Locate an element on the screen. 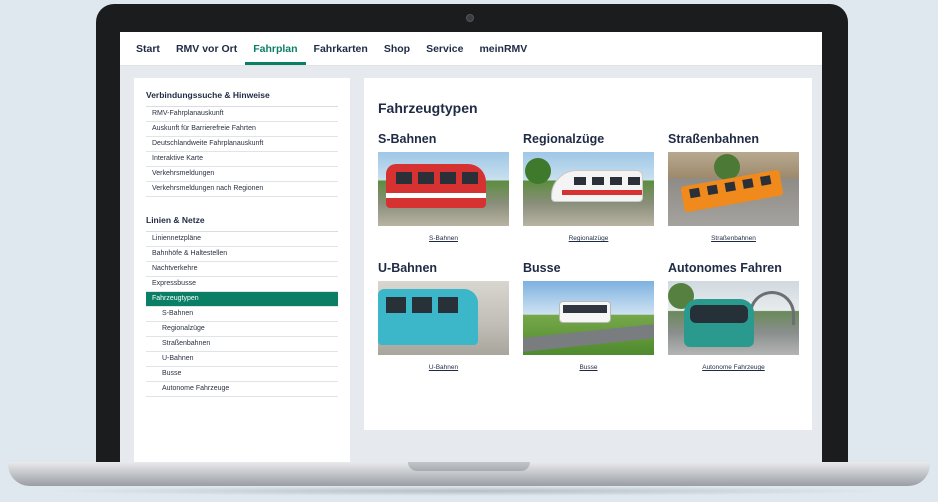 This screenshot has height=502, width=938. sidebar-item-barrierefrei: Auskunft für Barrierefreie Fahrten is located at coordinates (242, 129).